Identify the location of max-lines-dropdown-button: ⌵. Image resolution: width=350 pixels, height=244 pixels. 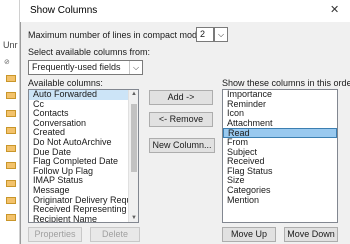
(221, 34).